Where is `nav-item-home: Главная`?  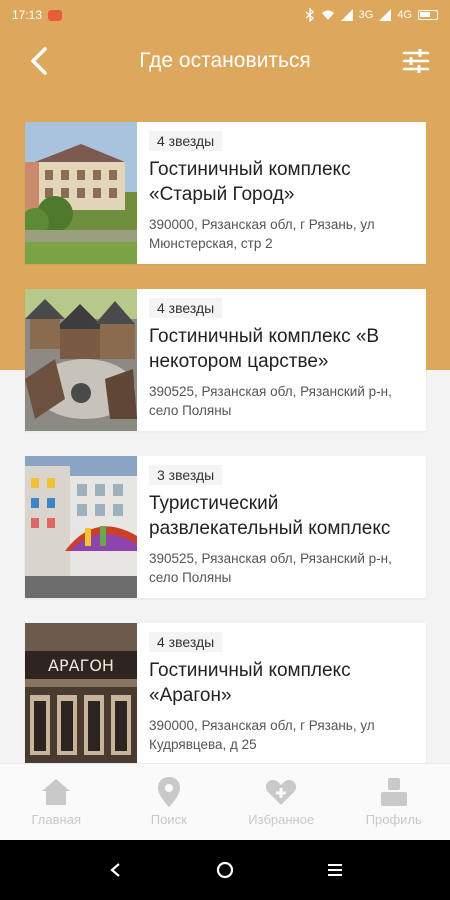
nav-item-home: Главная is located at coordinates (56, 802).